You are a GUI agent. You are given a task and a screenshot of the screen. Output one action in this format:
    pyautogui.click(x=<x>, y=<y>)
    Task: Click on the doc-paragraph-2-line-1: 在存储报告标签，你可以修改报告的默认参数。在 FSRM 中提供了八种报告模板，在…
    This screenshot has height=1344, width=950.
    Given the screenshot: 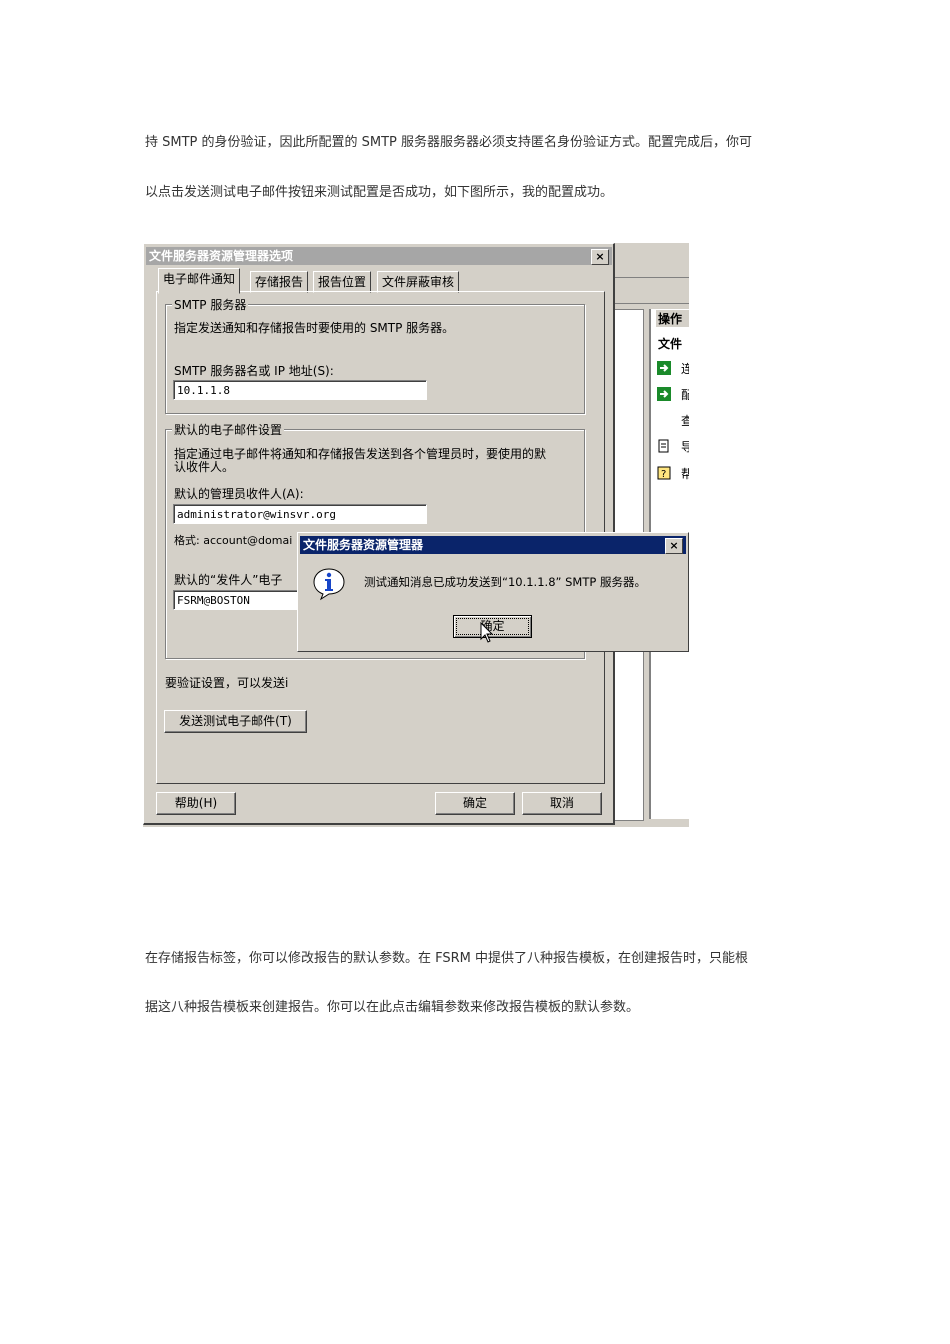 What is the action you would take?
    pyautogui.click(x=447, y=958)
    